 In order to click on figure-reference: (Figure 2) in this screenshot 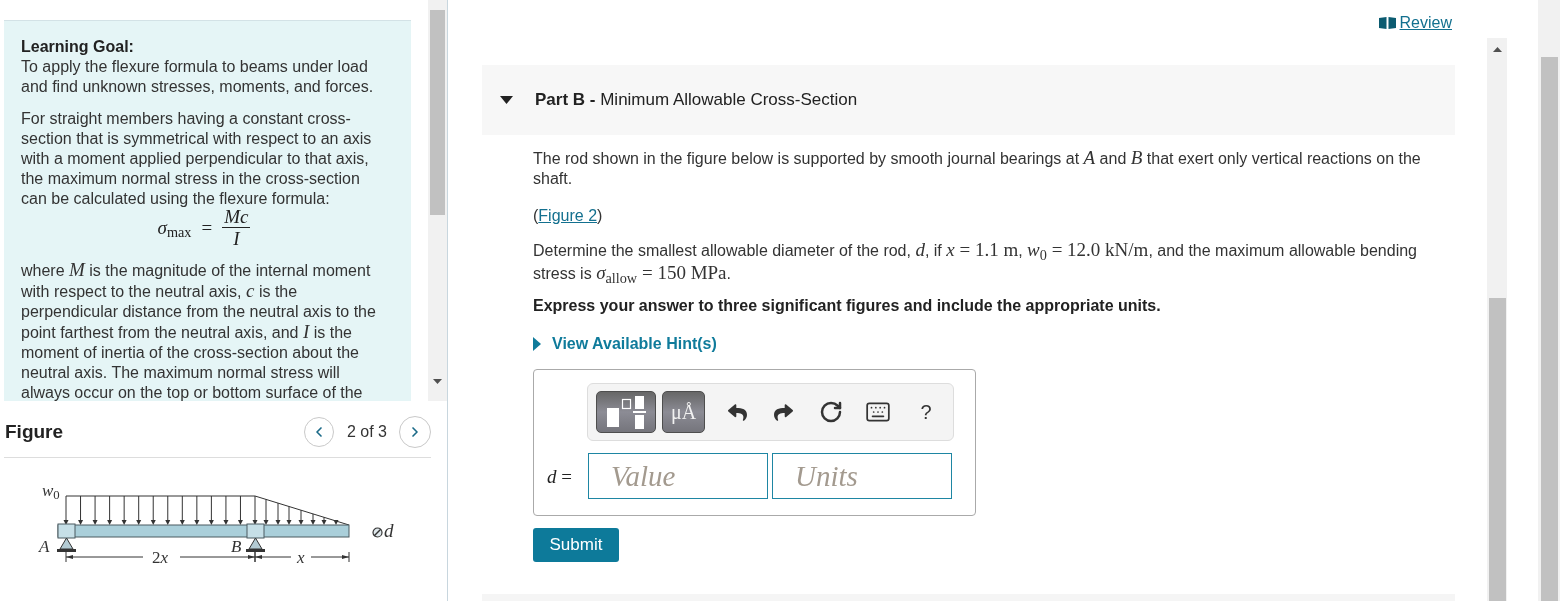, I will do `click(568, 216)`.